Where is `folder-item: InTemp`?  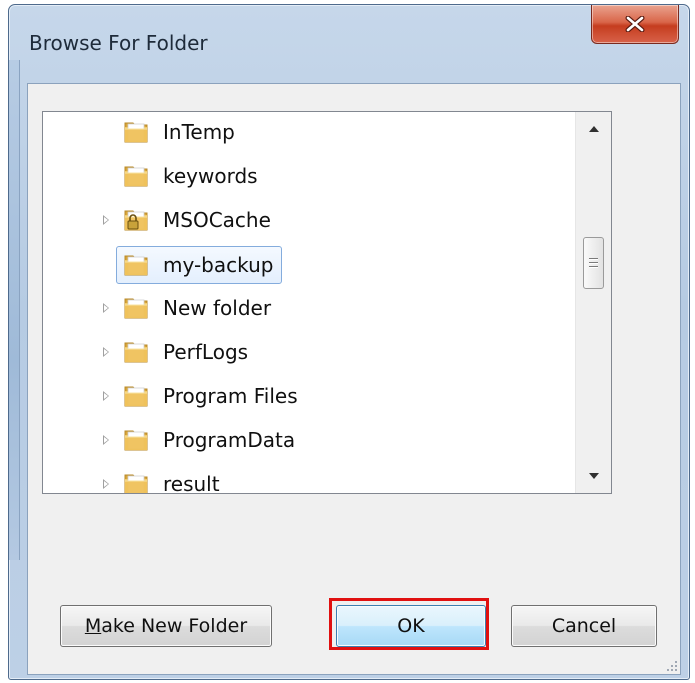 folder-item: InTemp is located at coordinates (179, 132).